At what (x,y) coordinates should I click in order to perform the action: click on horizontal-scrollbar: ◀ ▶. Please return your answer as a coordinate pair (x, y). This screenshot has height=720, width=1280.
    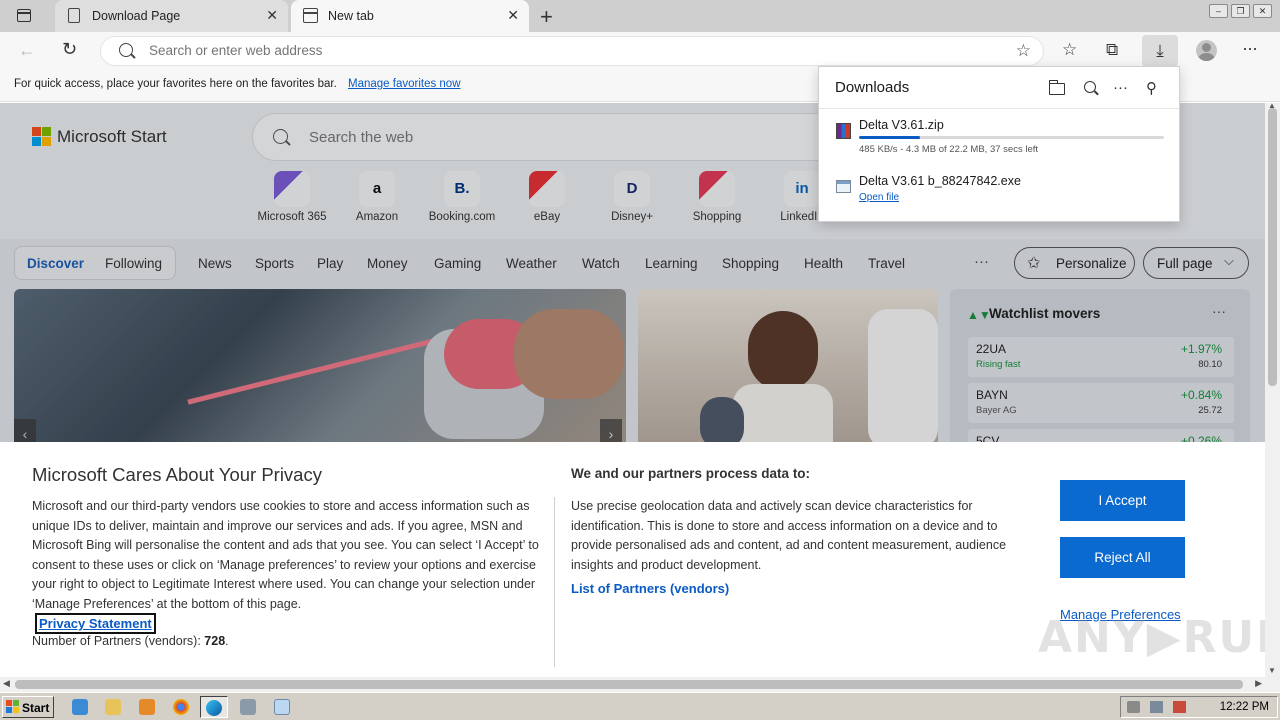
    Looking at the image, I should click on (632, 684).